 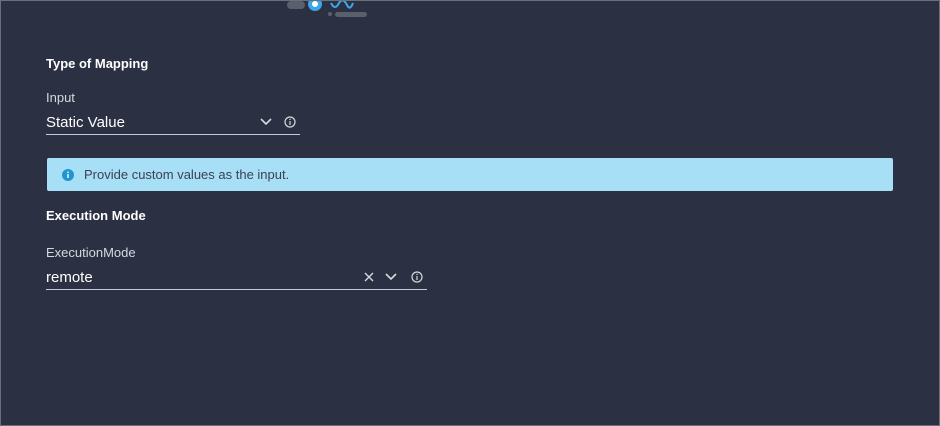 What do you see at coordinates (327, 9) in the screenshot?
I see `workflow-graphic-icon` at bounding box center [327, 9].